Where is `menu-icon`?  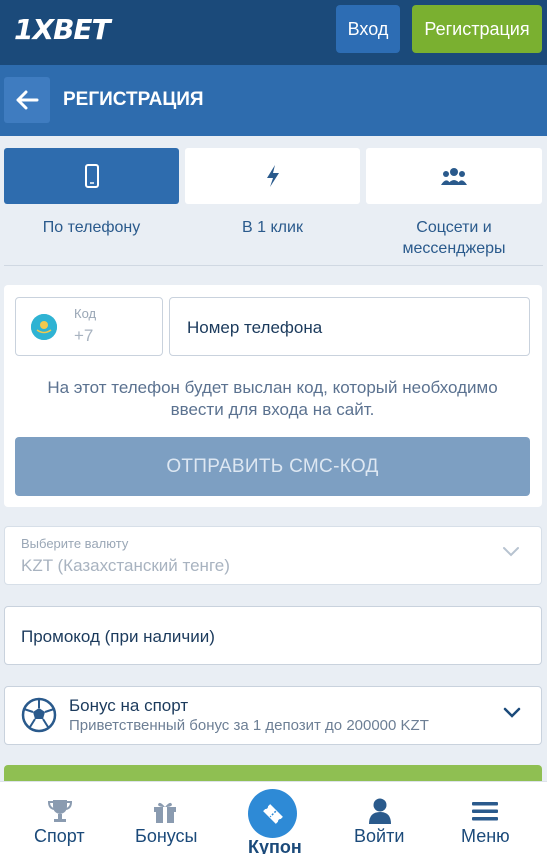
menu-icon is located at coordinates (485, 811).